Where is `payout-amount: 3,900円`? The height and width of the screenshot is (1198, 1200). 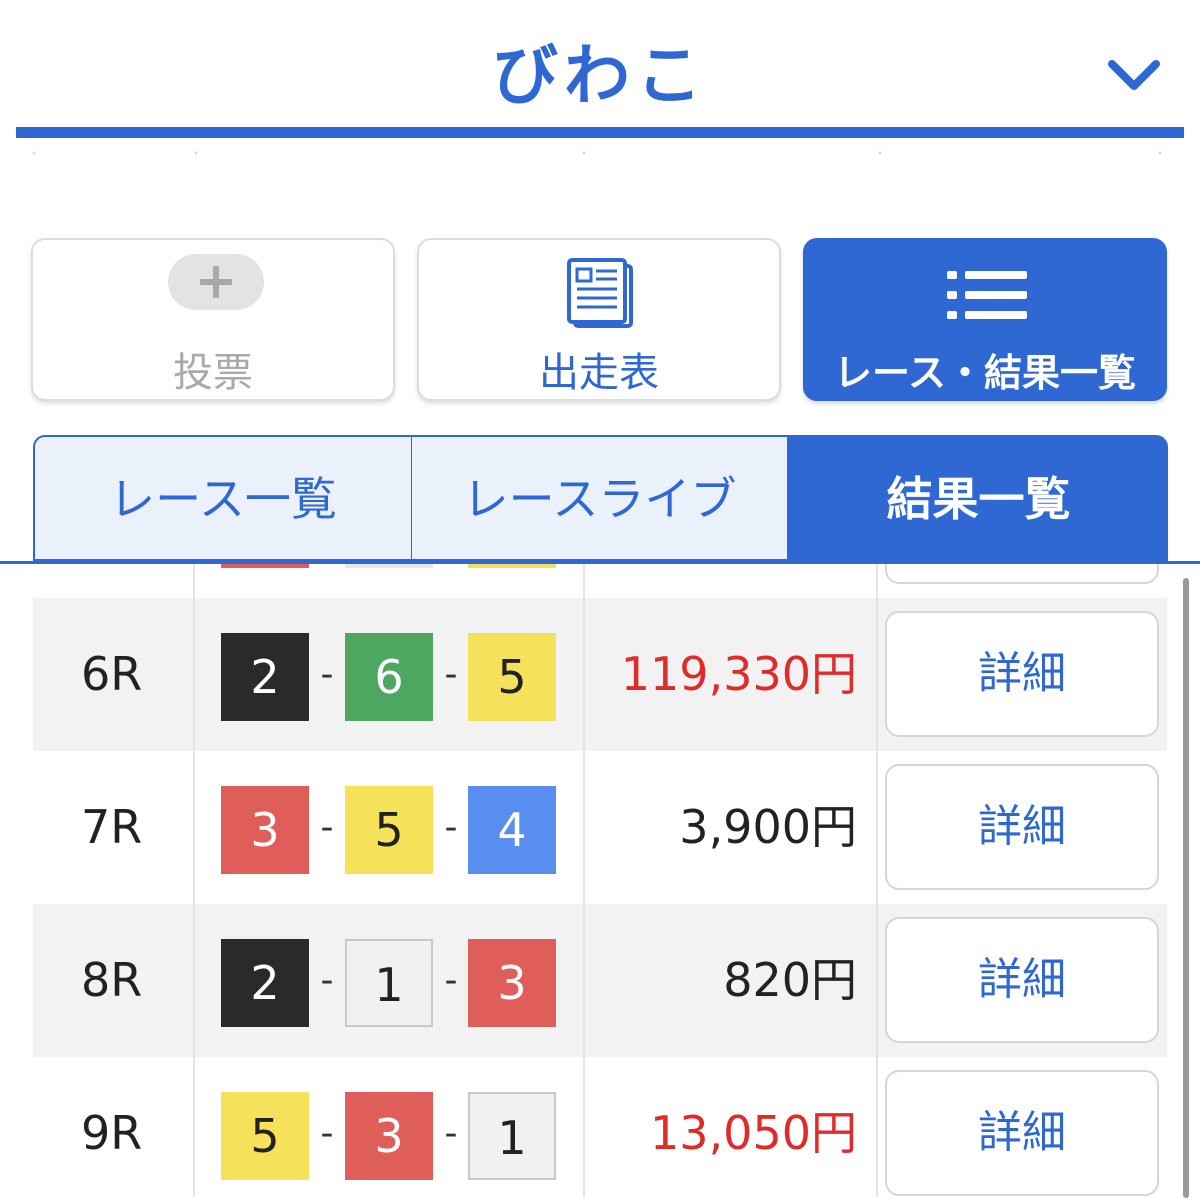
payout-amount: 3,900円 is located at coordinates (768, 827).